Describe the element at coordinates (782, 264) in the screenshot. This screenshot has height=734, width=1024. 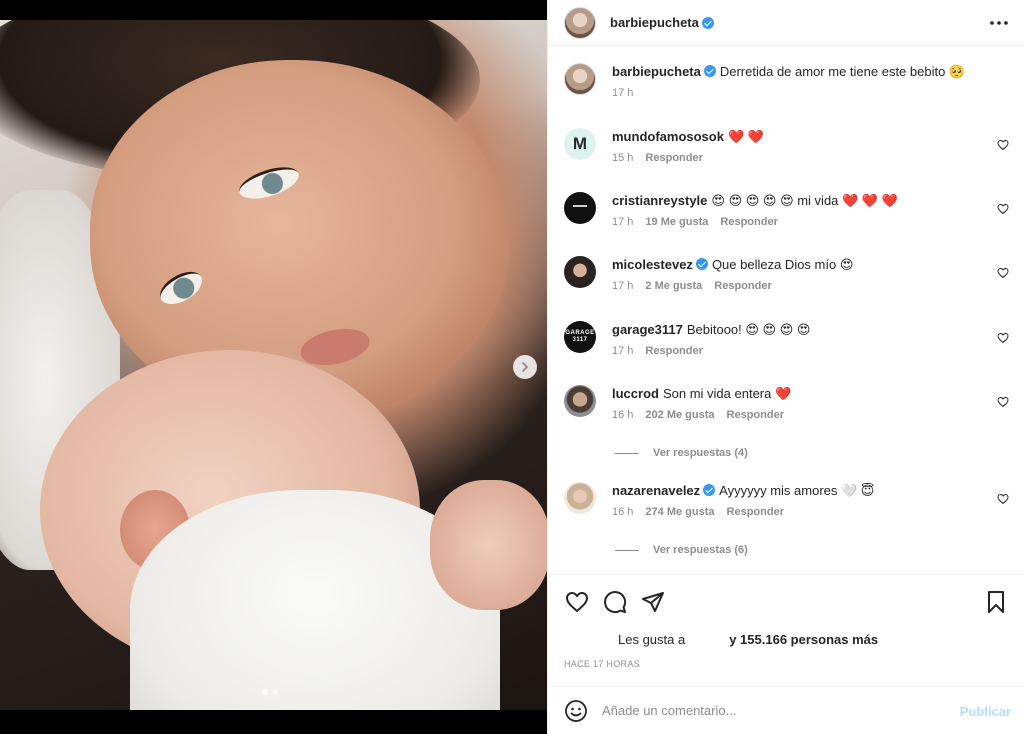
I see `comment-text: Que belleza Dios mío 😍` at that location.